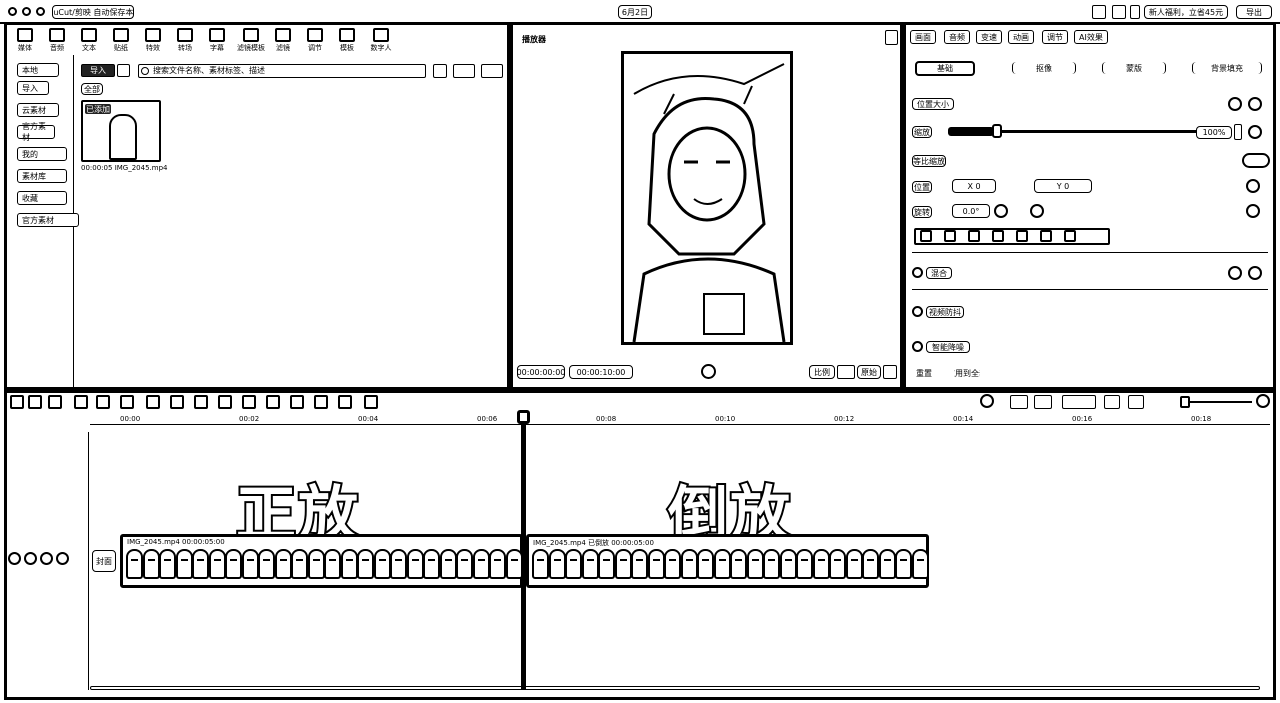 This screenshot has width=1280, height=703. Describe the element at coordinates (1227, 68) in the screenshot. I see `subtab-background: 背景填充` at that location.